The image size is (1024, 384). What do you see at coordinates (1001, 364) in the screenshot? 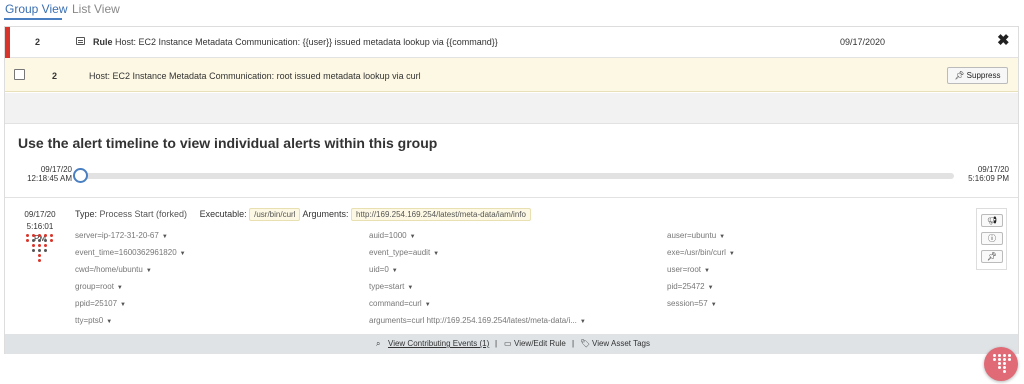
I see `brand-logo-button` at bounding box center [1001, 364].